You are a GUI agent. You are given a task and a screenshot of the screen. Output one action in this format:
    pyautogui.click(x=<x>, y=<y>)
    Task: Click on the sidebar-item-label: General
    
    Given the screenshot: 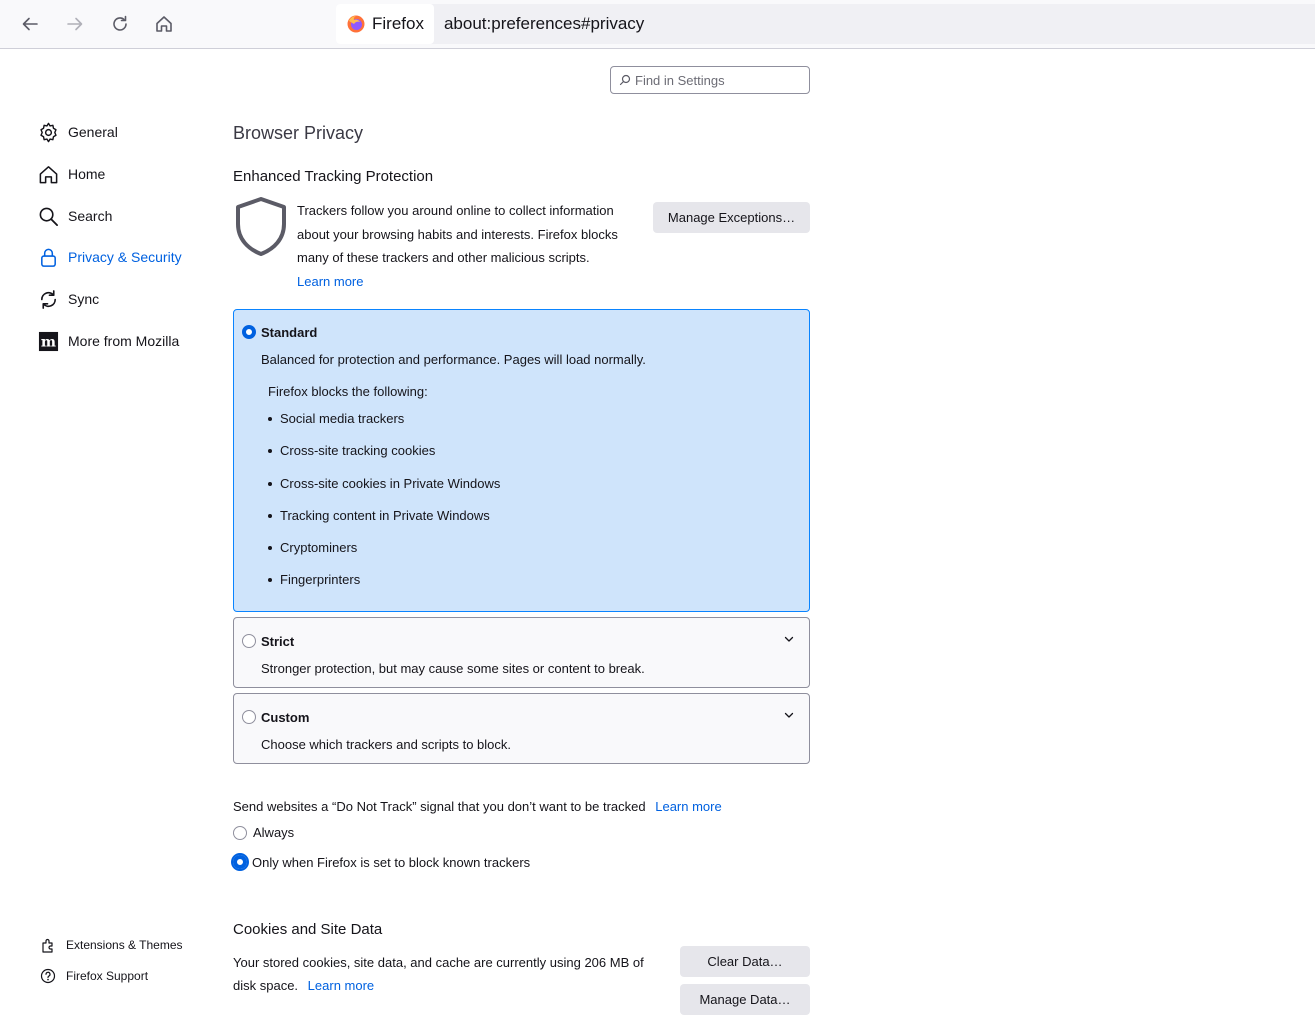 What is the action you would take?
    pyautogui.click(x=93, y=132)
    